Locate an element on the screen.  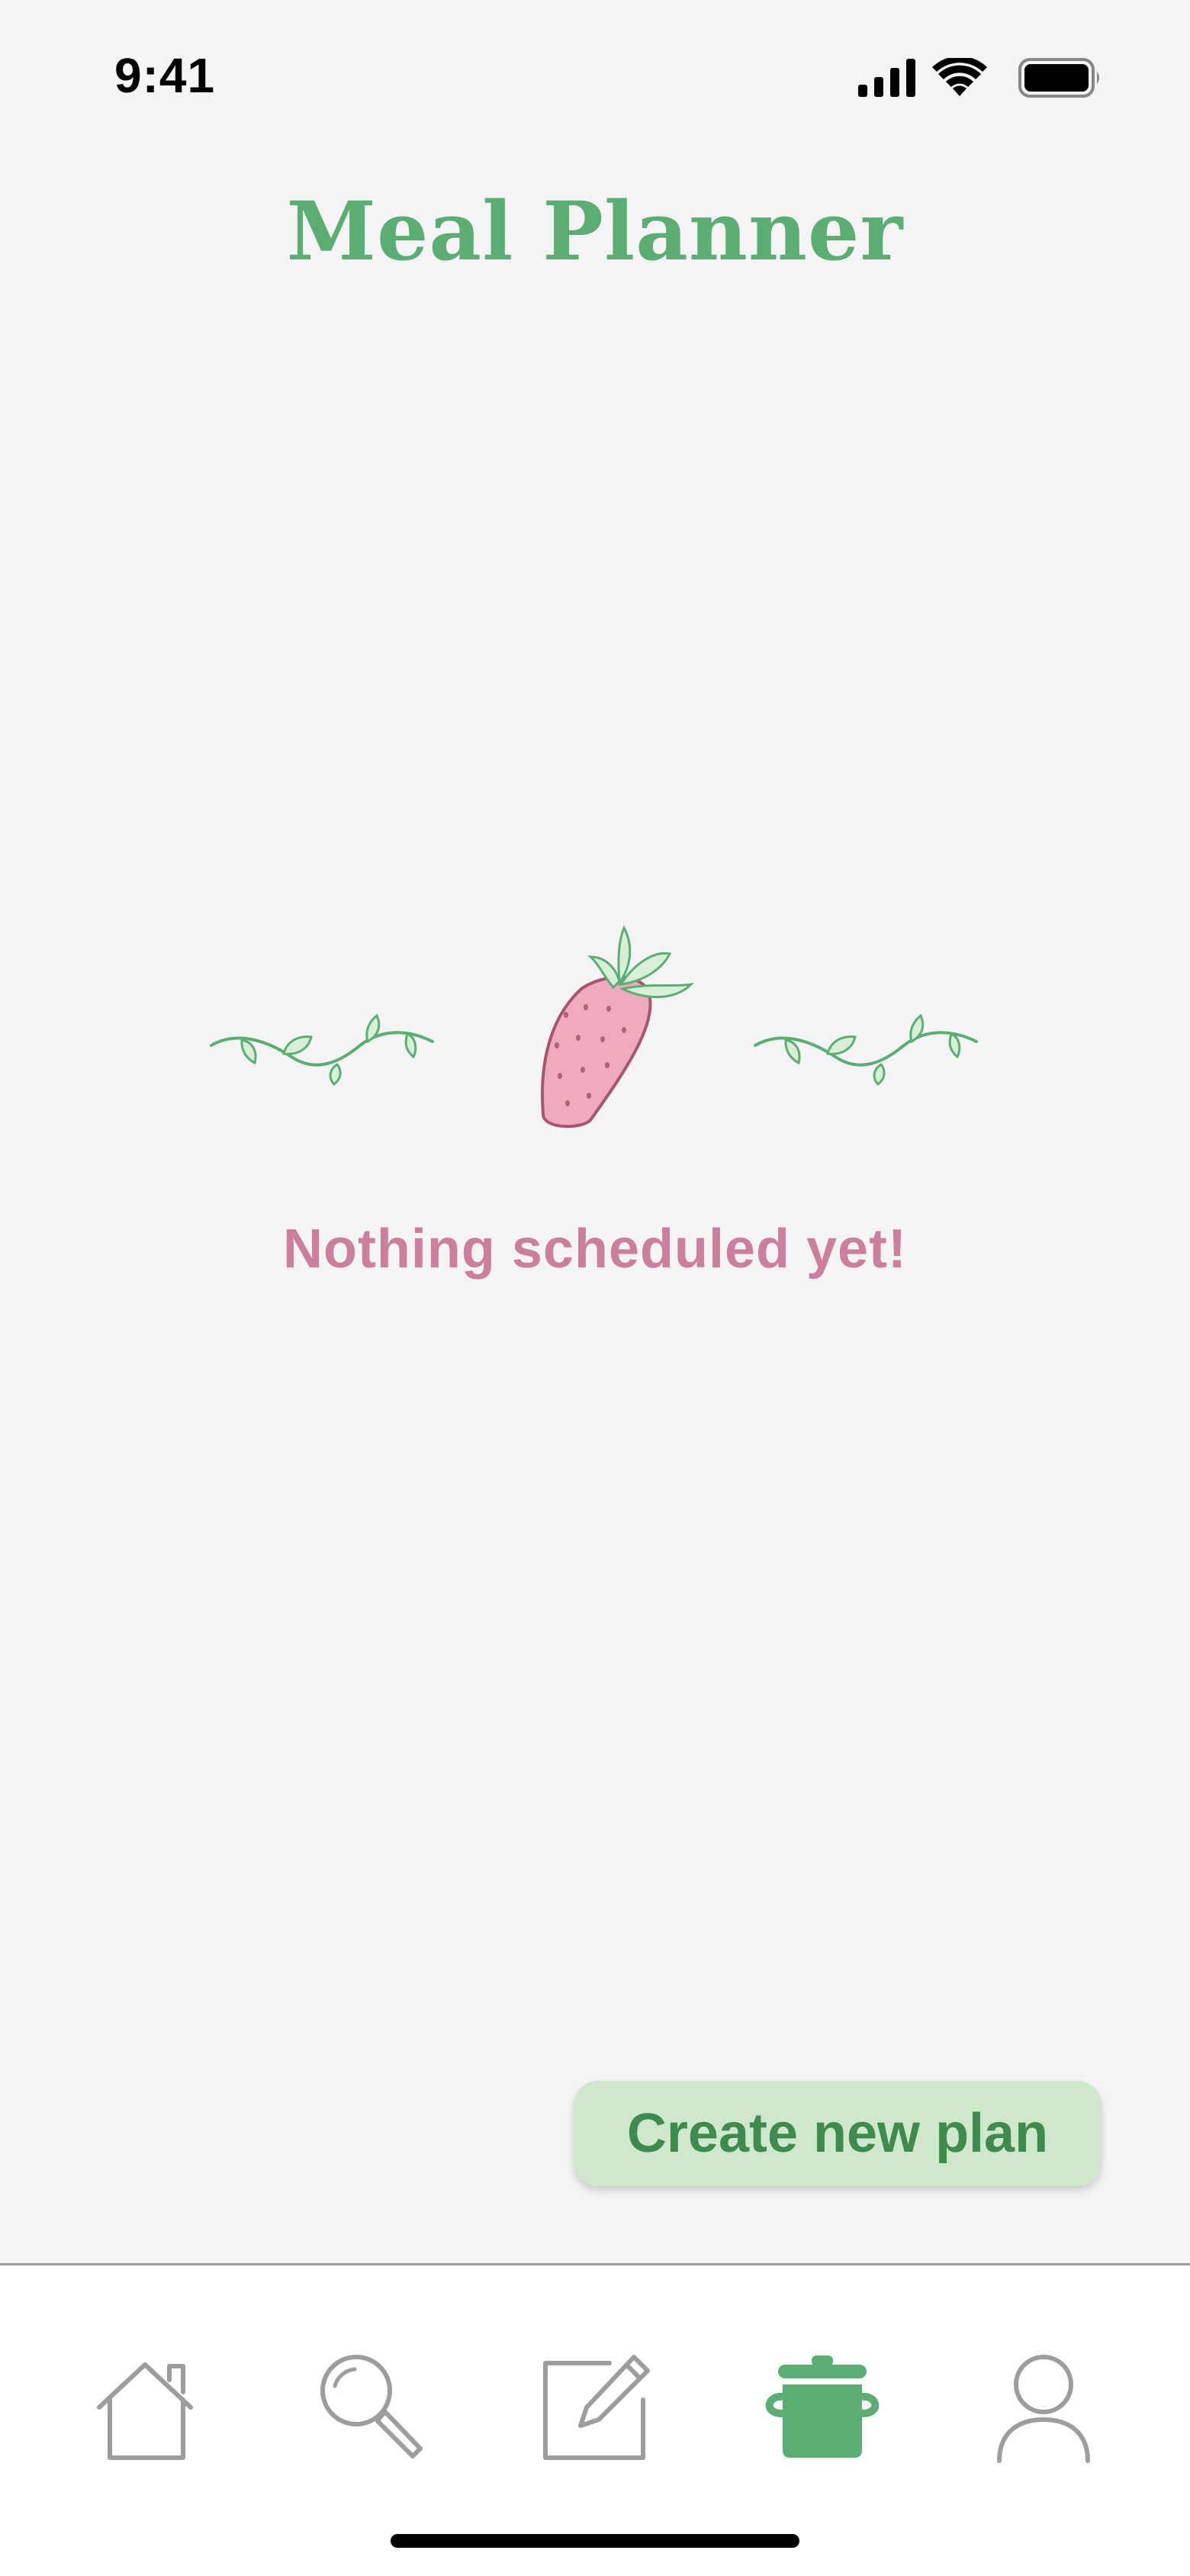
tab-profile is located at coordinates (1044, 2407).